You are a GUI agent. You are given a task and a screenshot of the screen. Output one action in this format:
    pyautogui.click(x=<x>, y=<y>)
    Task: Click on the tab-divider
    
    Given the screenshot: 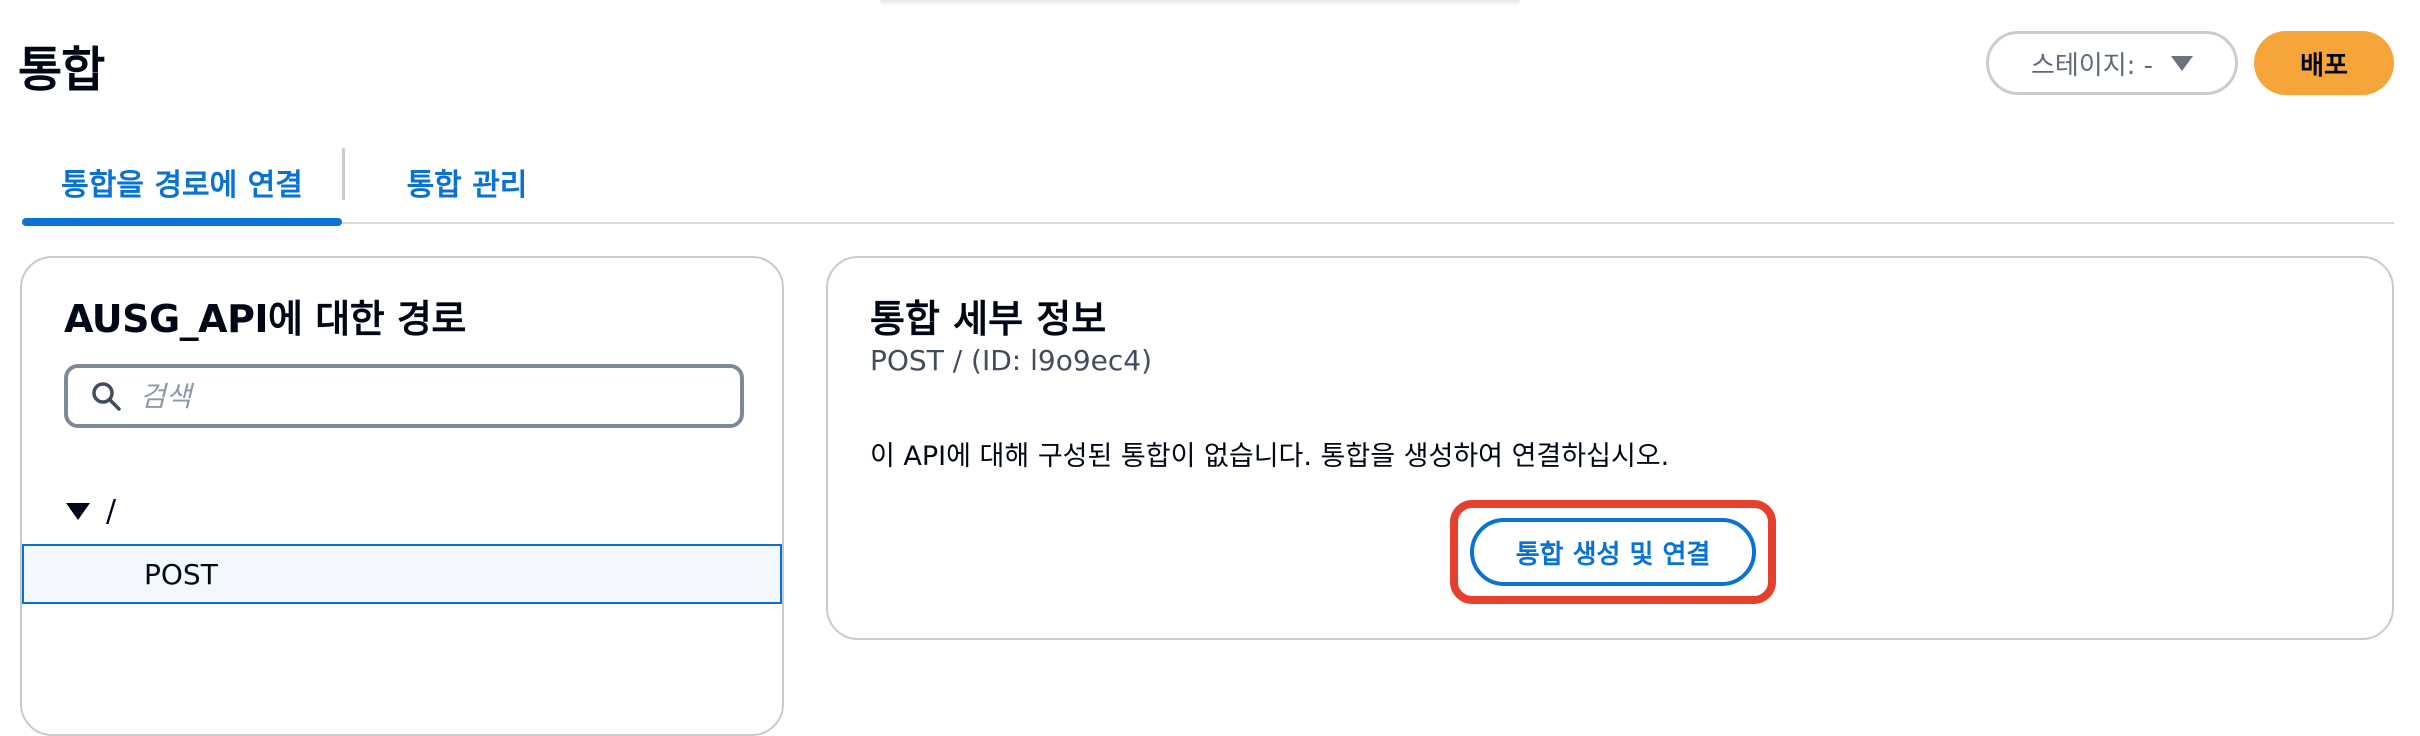 What is the action you would take?
    pyautogui.click(x=343, y=174)
    